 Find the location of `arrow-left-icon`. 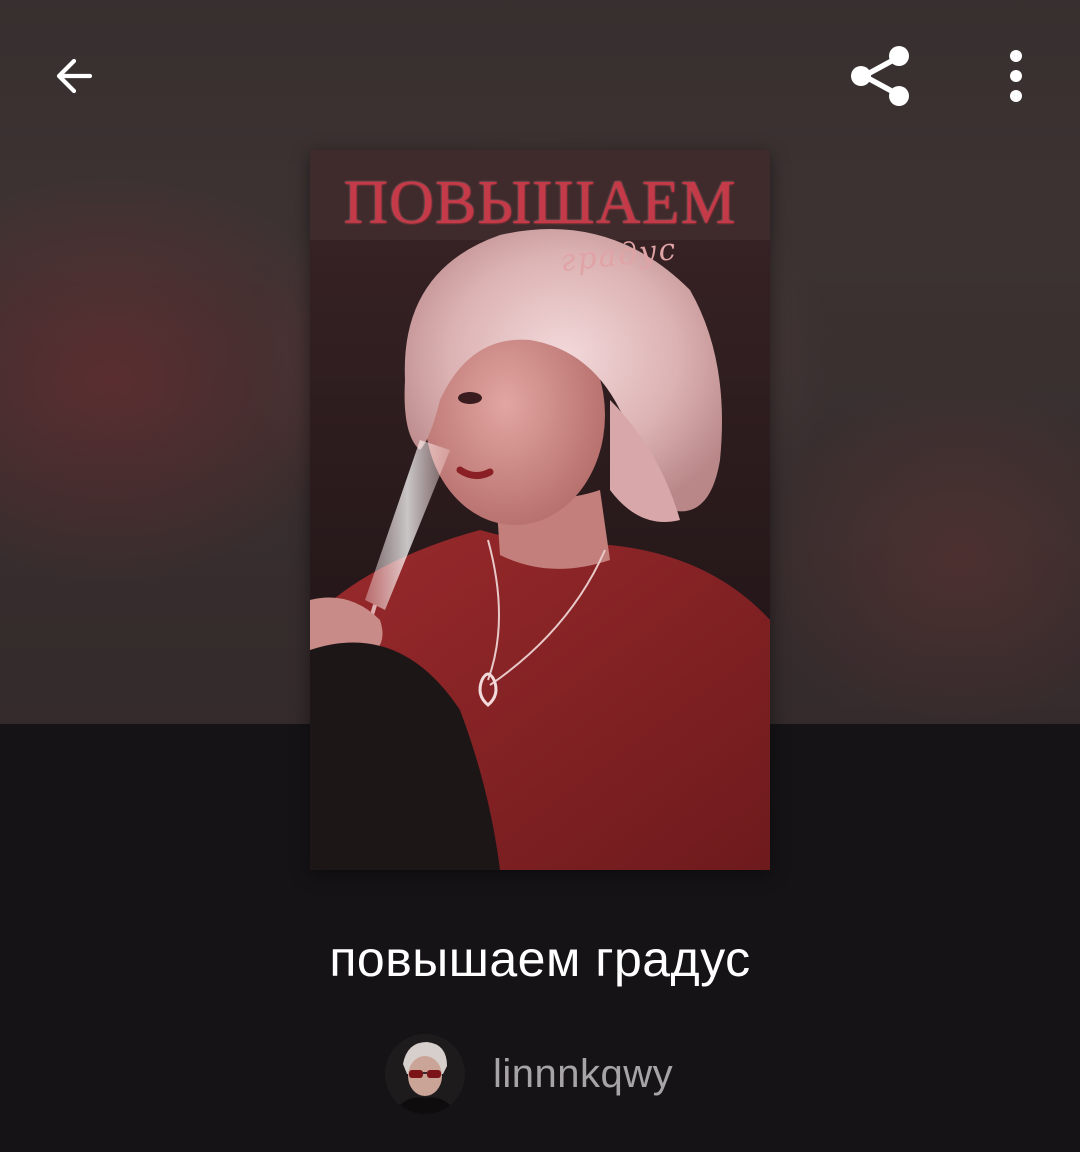

arrow-left-icon is located at coordinates (74, 76).